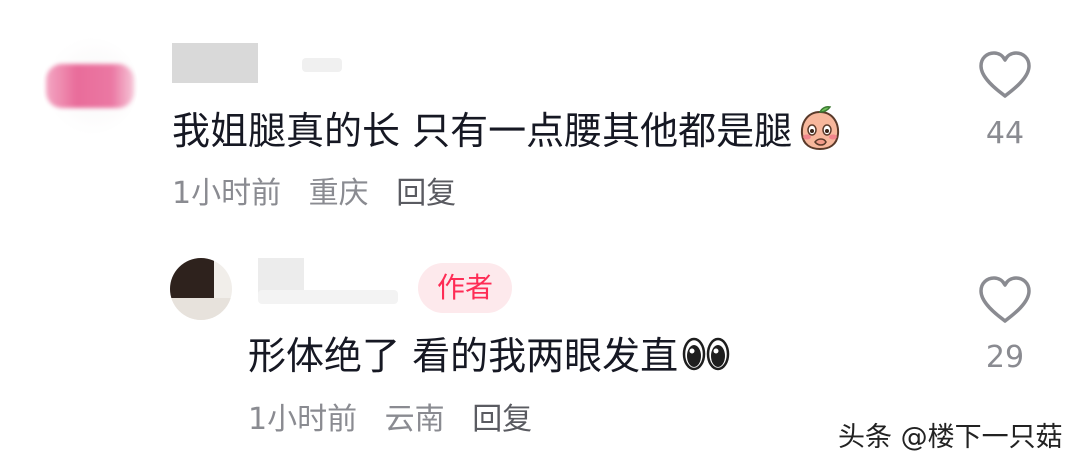  Describe the element at coordinates (706, 354) in the screenshot. I see `eyes-icon` at that location.